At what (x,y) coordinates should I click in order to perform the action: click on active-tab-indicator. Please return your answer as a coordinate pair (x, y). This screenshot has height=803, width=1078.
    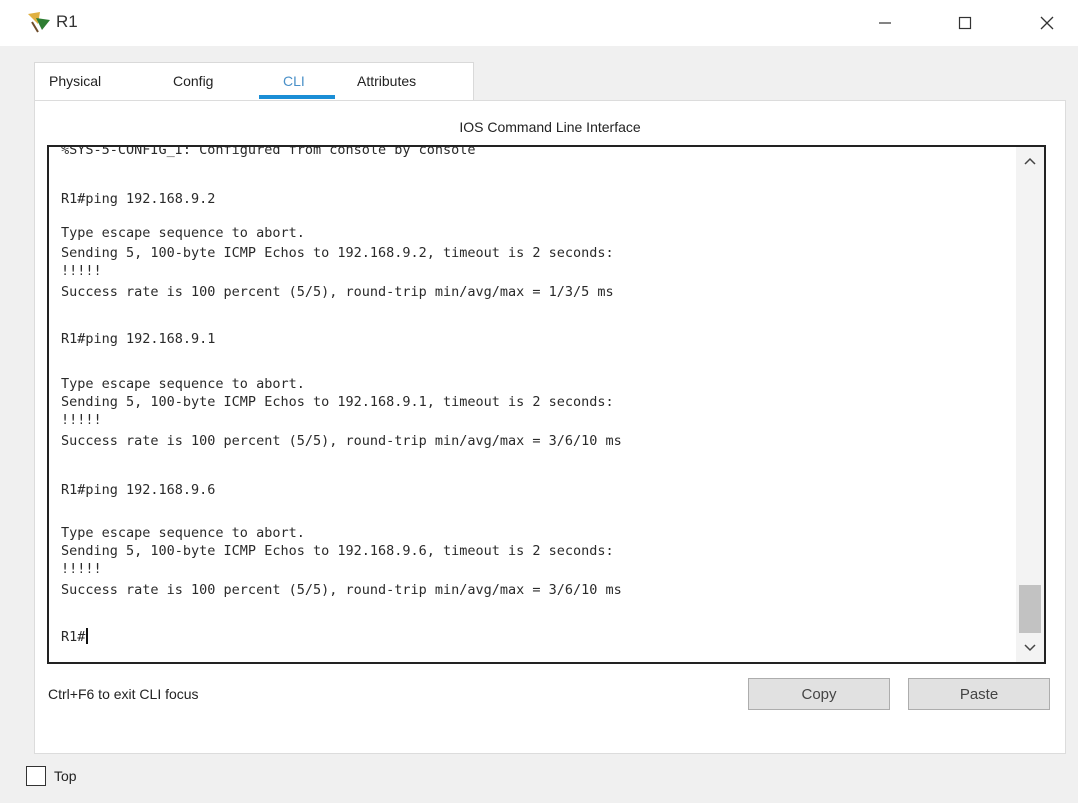
    Looking at the image, I should click on (297, 97).